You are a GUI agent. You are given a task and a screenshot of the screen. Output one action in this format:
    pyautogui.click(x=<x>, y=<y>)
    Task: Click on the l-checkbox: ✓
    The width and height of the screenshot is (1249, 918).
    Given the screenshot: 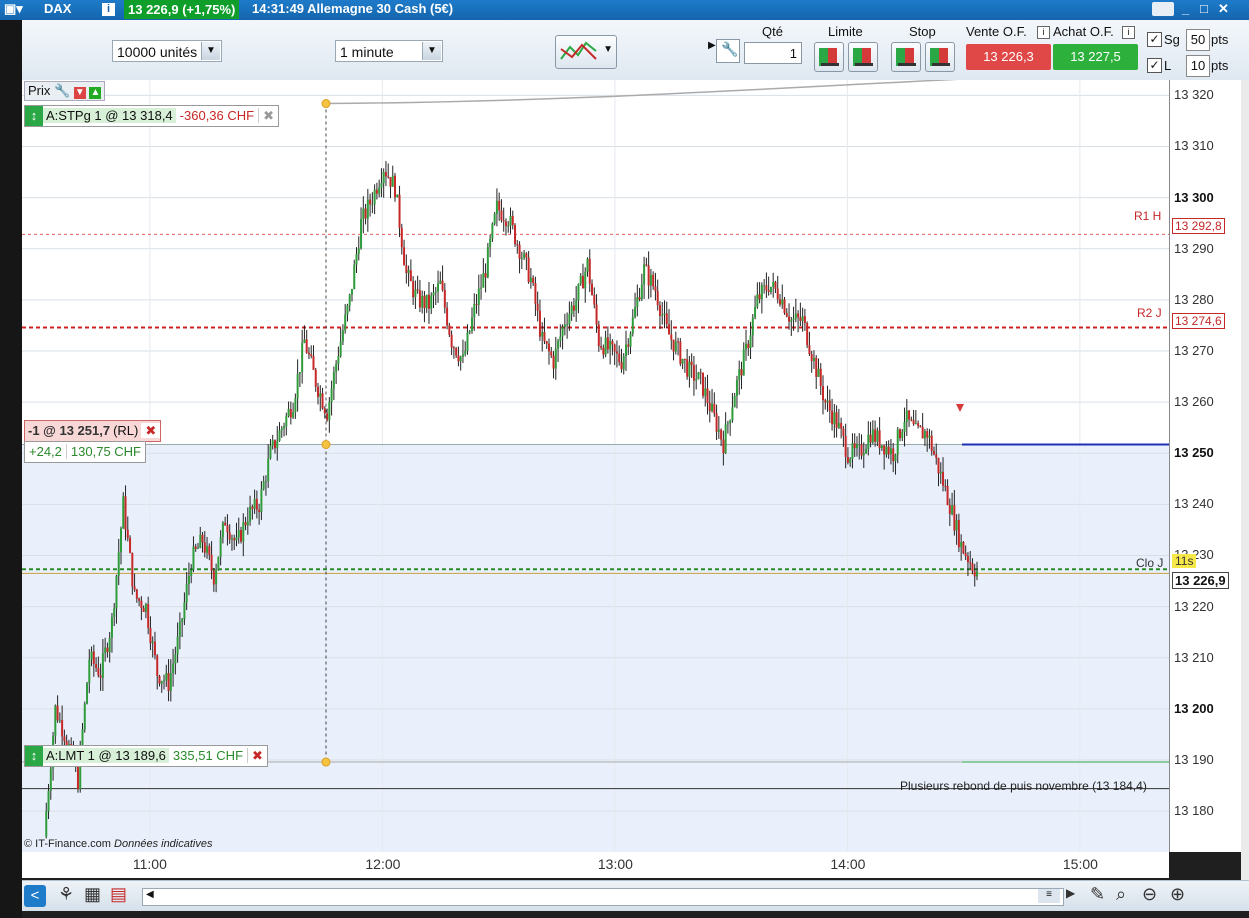 What is the action you would take?
    pyautogui.click(x=1154, y=65)
    